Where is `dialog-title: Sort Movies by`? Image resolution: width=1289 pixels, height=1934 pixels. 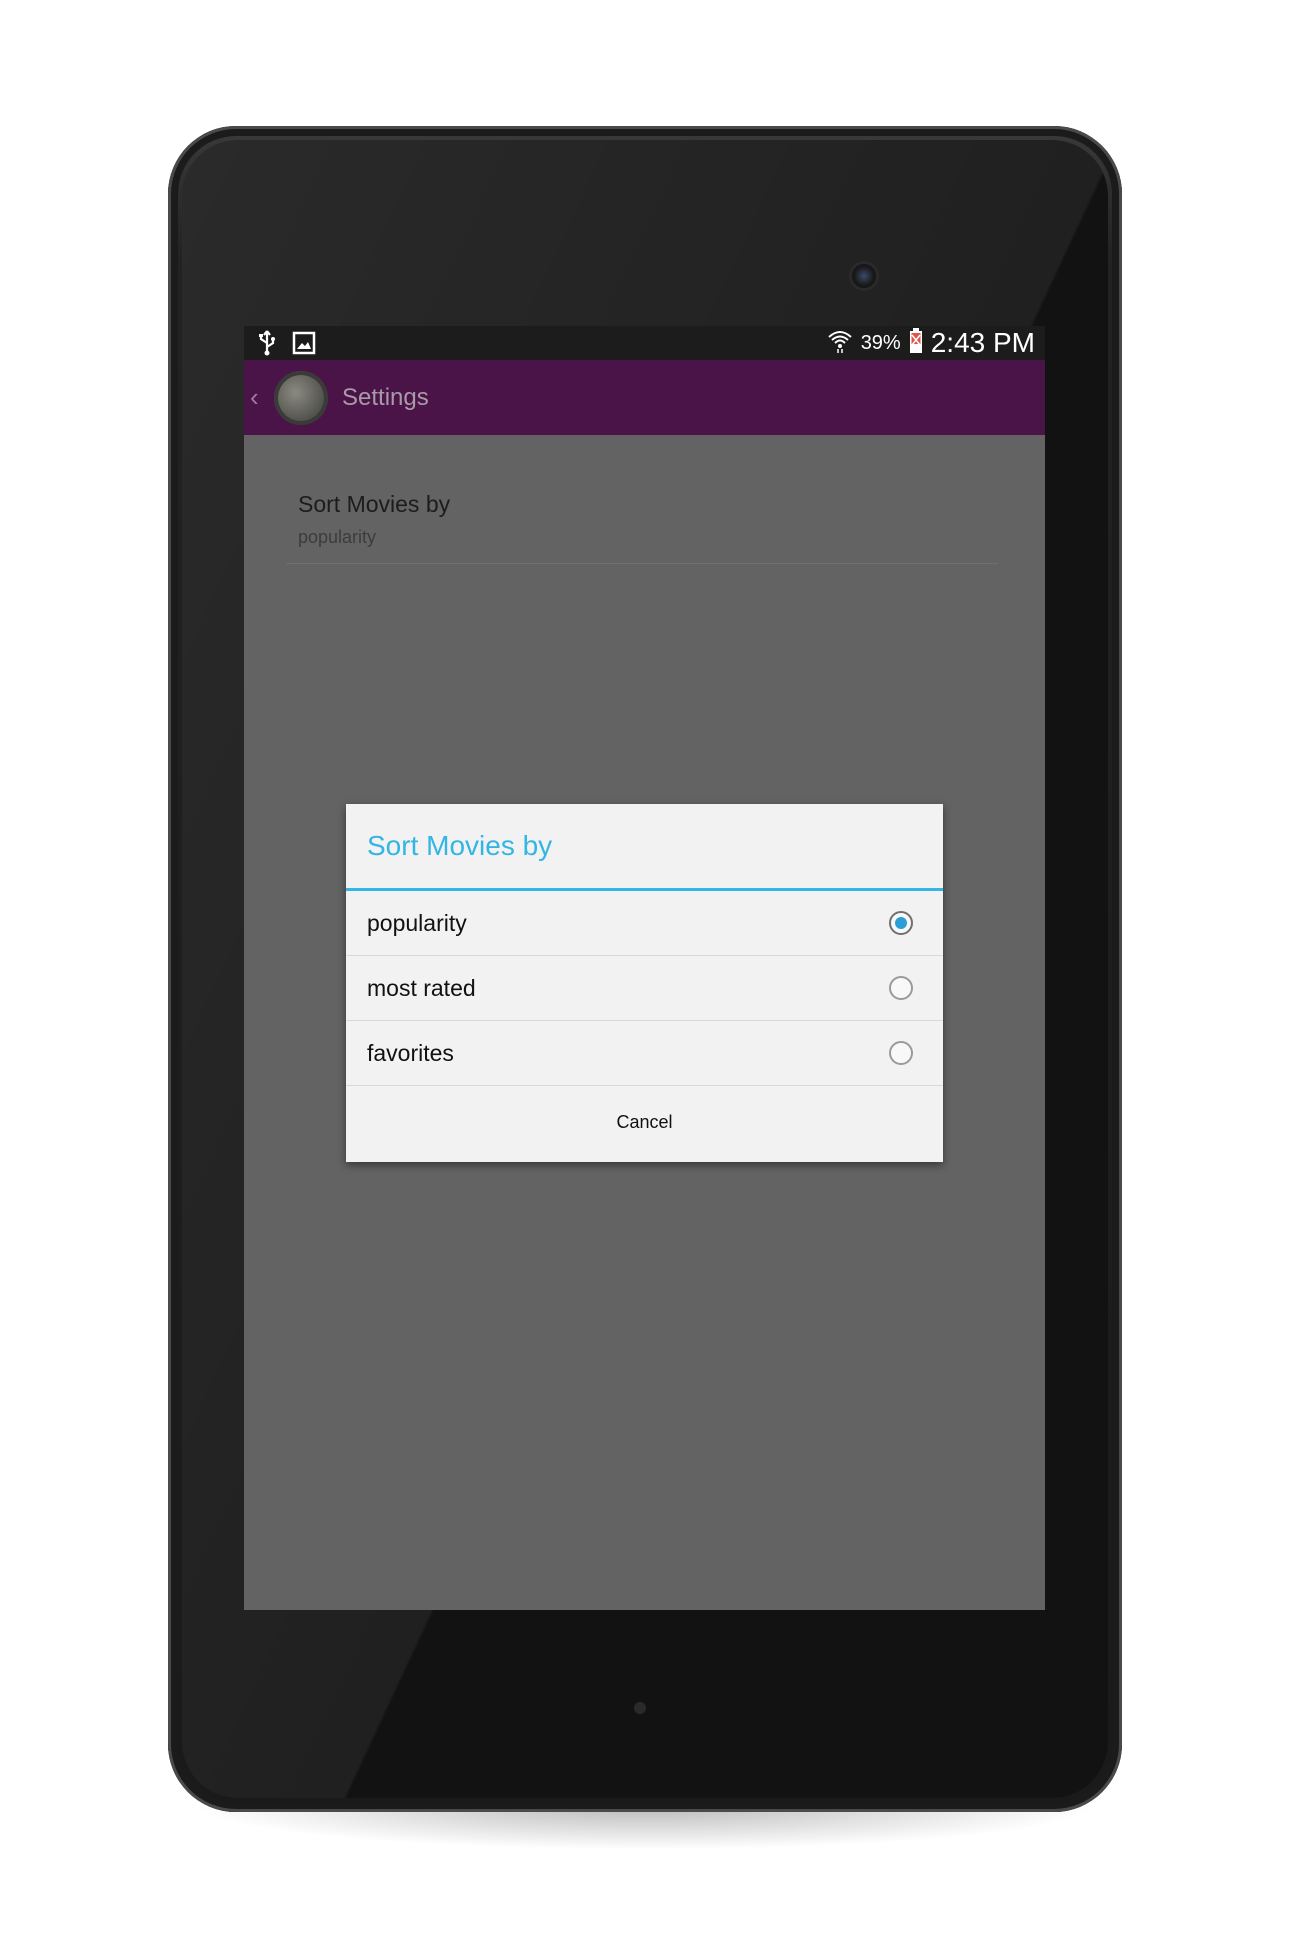 dialog-title: Sort Movies by is located at coordinates (644, 847).